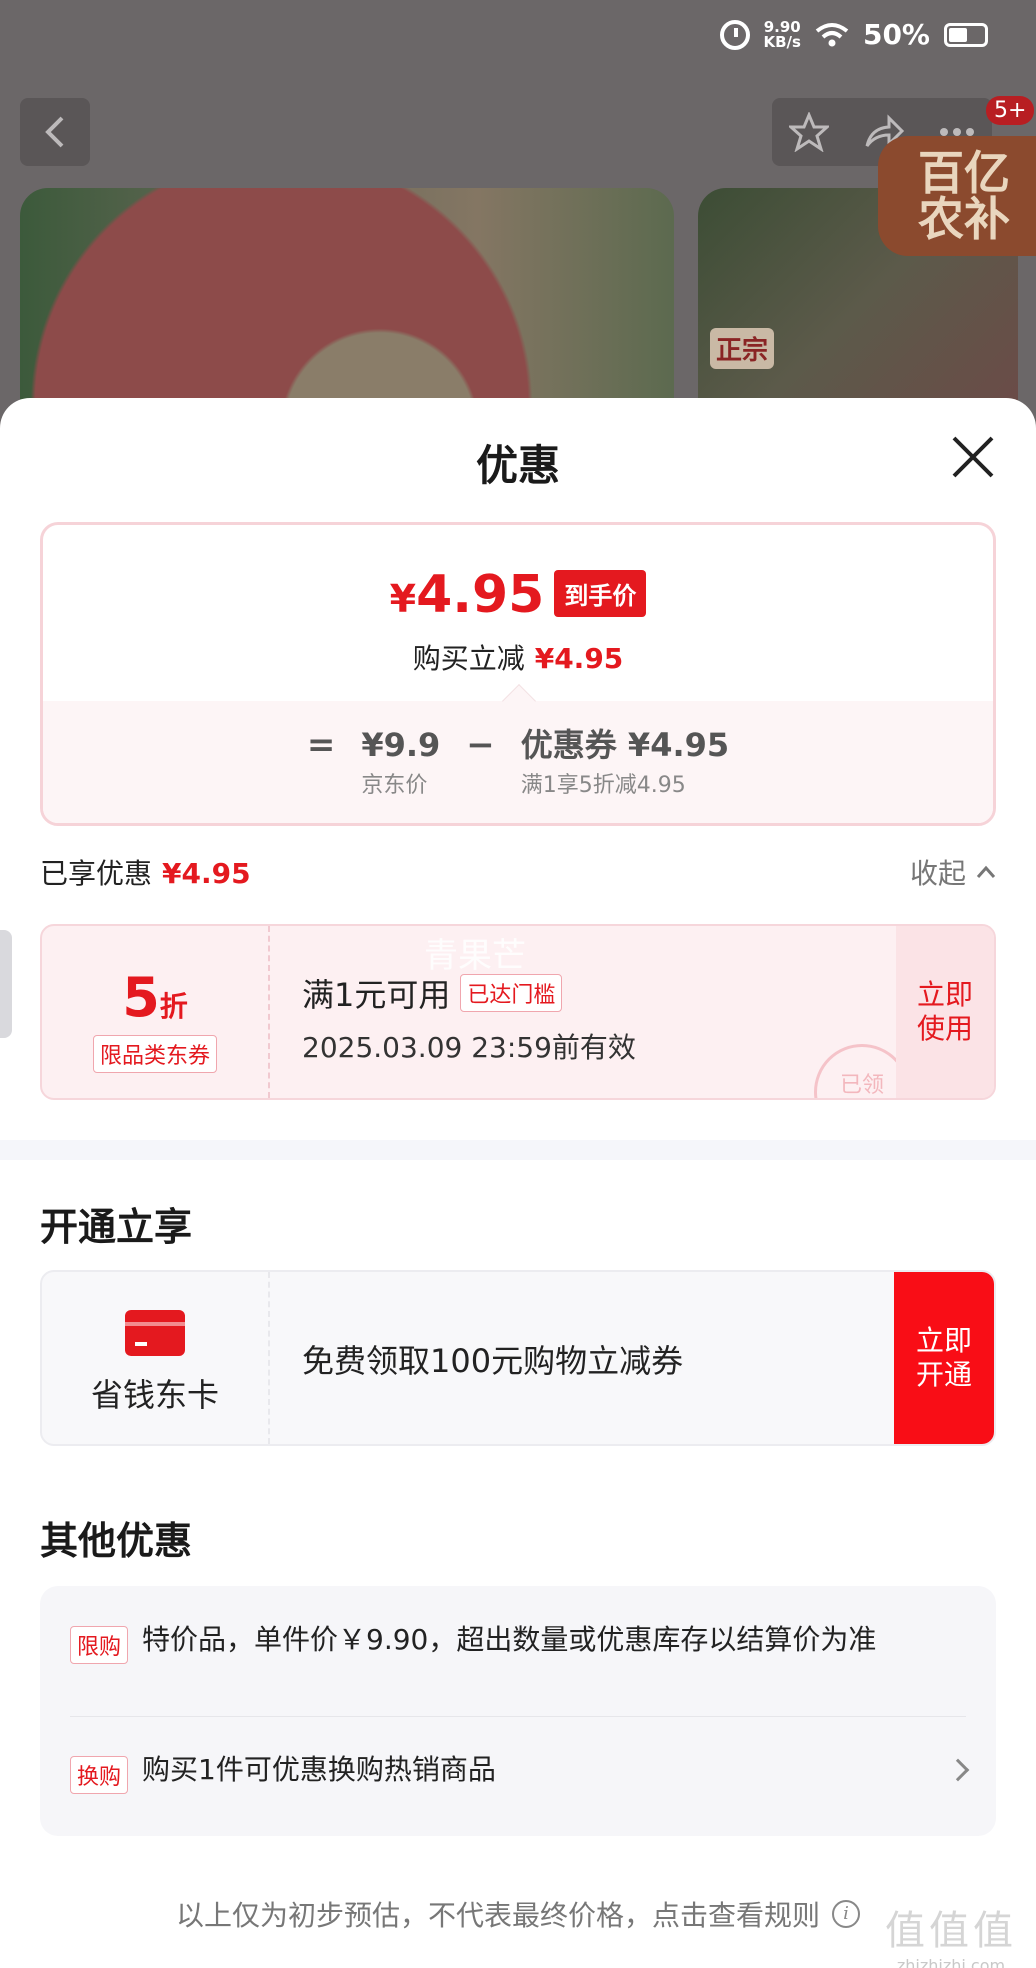  I want to click on exchange-tag: 换购, so click(99, 1775).